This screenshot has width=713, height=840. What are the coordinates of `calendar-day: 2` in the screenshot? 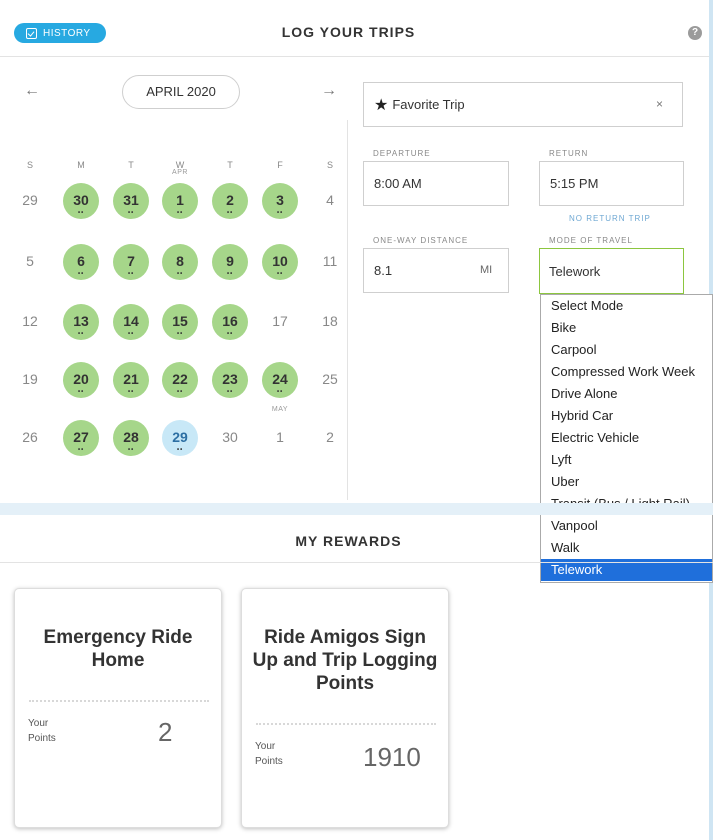 It's located at (330, 438).